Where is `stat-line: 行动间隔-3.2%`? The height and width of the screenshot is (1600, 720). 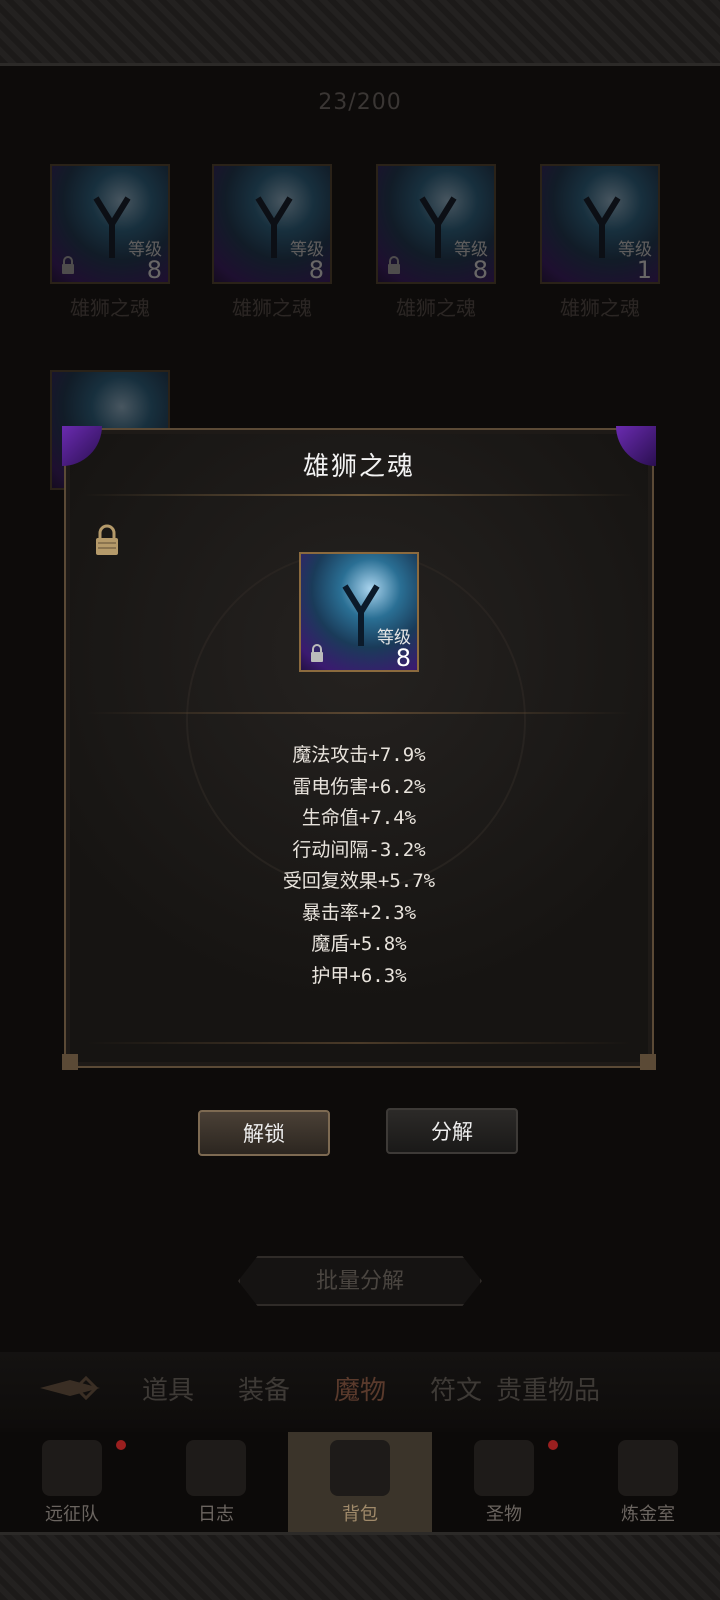
stat-line: 行动间隔-3.2% is located at coordinates (359, 849).